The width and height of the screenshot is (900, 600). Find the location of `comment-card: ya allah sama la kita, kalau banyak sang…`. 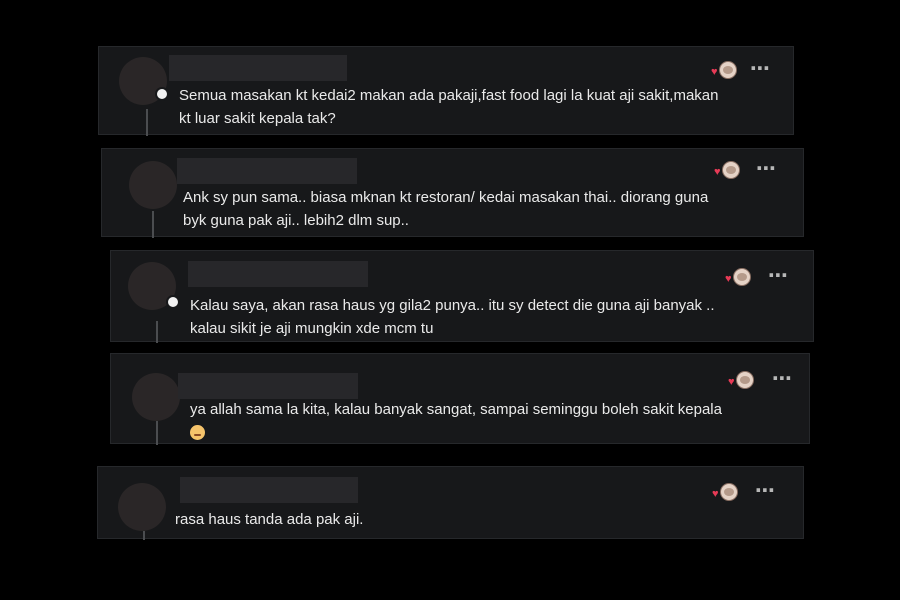

comment-card: ya allah sama la kita, kalau banyak sang… is located at coordinates (460, 399).